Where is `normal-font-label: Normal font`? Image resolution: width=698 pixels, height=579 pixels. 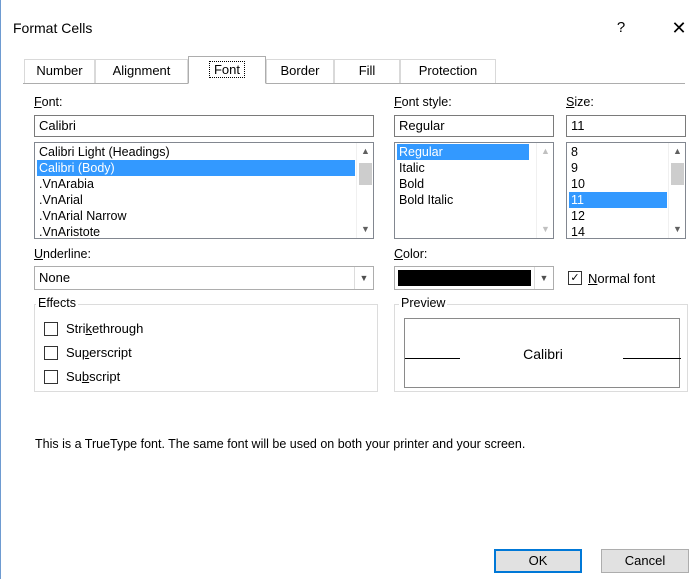
normal-font-label: Normal font is located at coordinates (621, 278).